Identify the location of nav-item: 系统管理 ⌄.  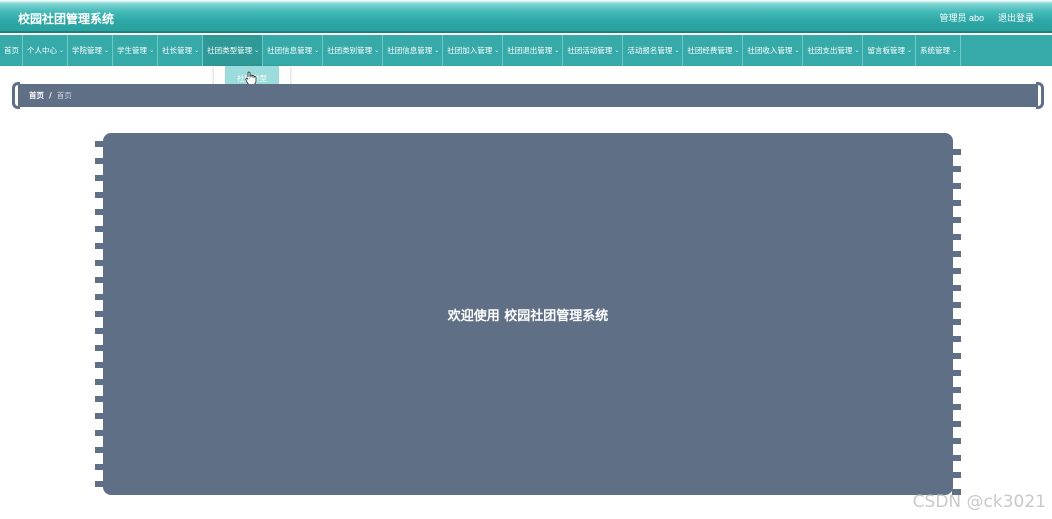
(939, 50).